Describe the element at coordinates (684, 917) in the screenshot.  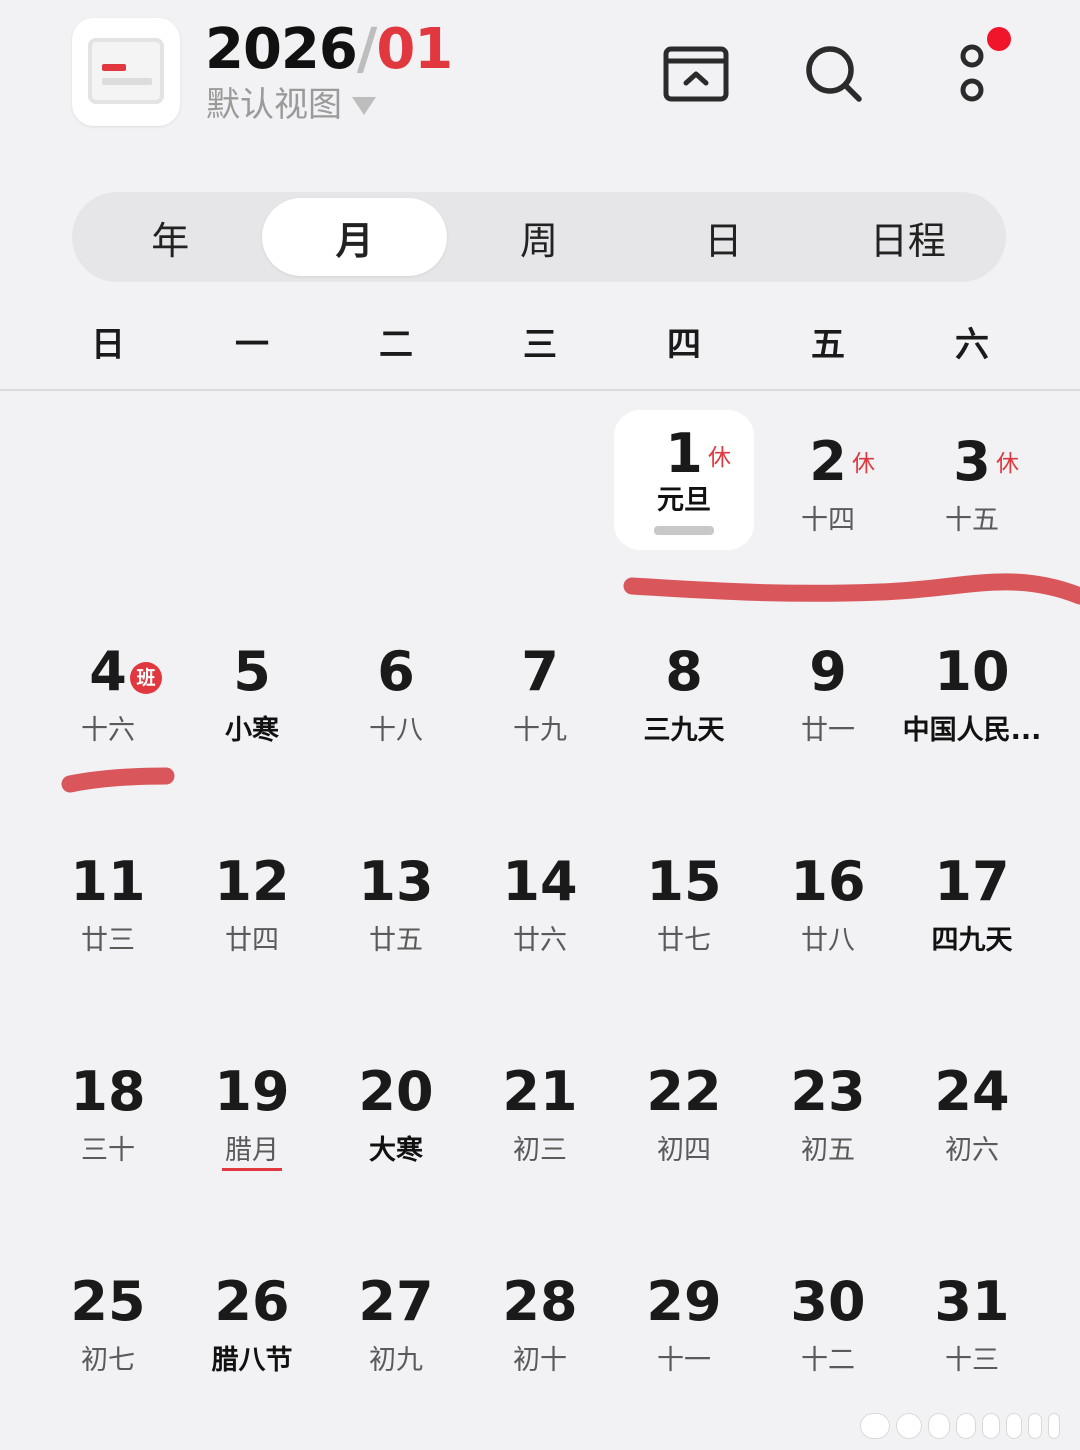
I see `day-cell: 15 廿七` at that location.